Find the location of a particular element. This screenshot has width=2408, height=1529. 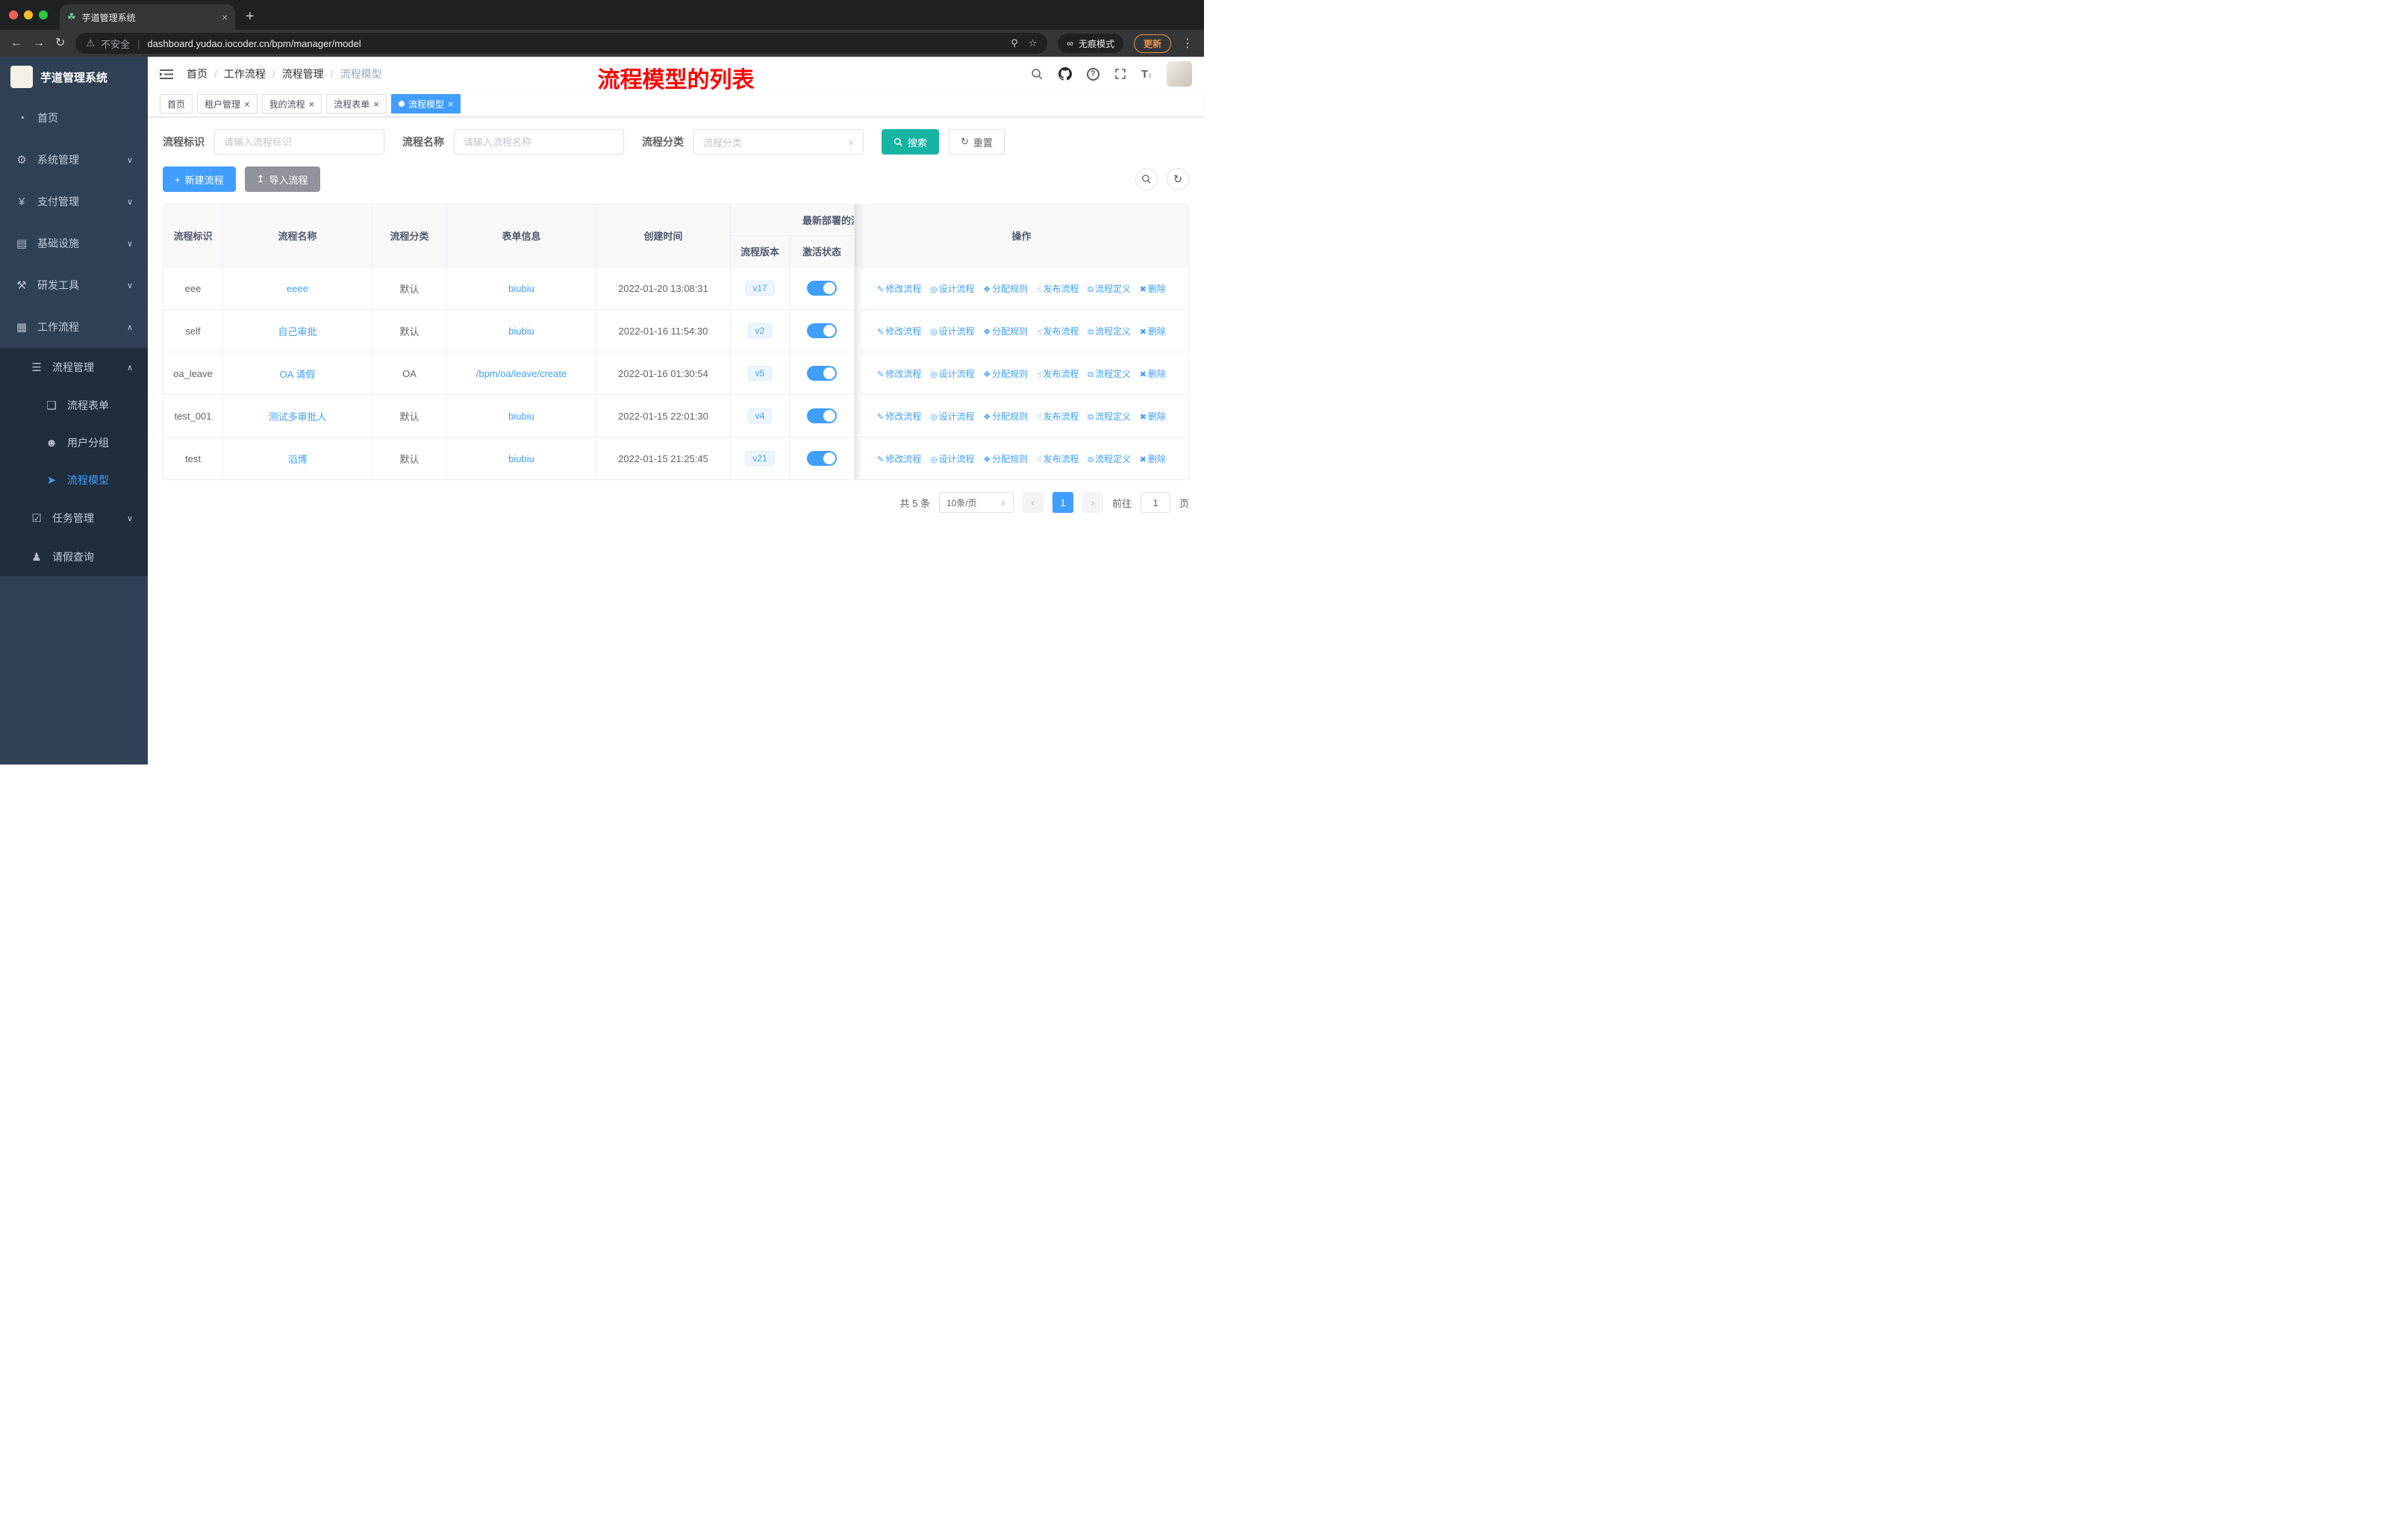

process-category-select: 流程分类 ∨ is located at coordinates (778, 142).